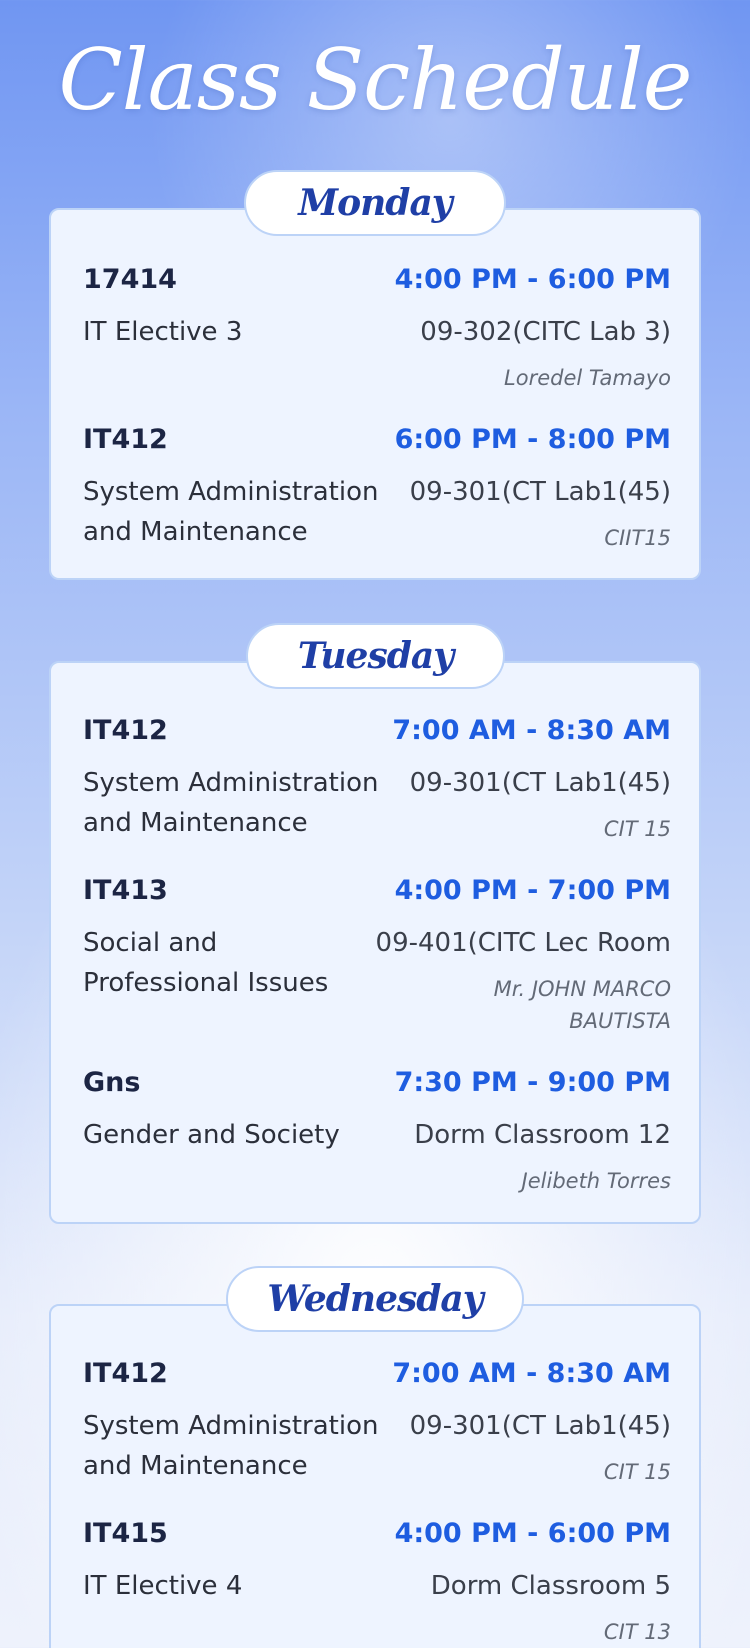  What do you see at coordinates (211, 1135) in the screenshot?
I see `class-subject: Gender and Society` at bounding box center [211, 1135].